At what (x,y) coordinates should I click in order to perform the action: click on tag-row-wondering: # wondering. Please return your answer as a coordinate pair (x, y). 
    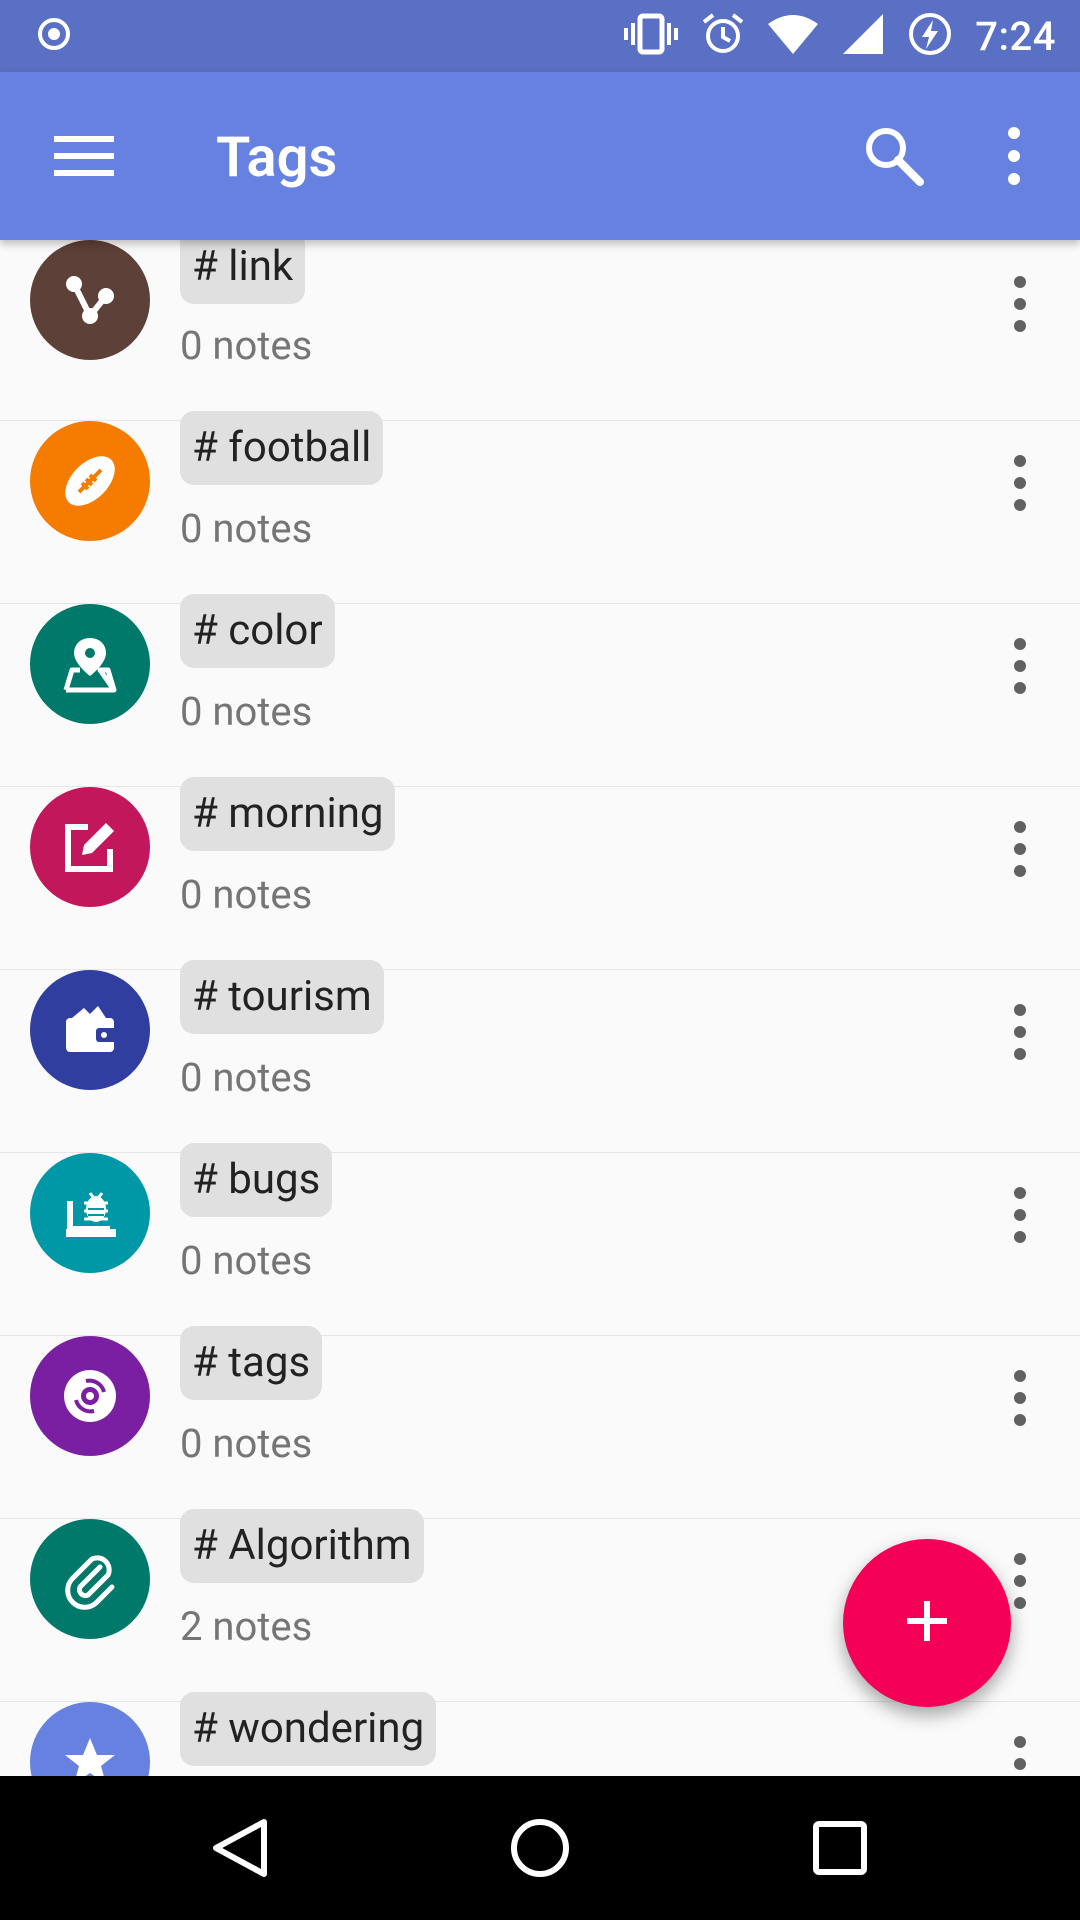
    Looking at the image, I should click on (540, 1734).